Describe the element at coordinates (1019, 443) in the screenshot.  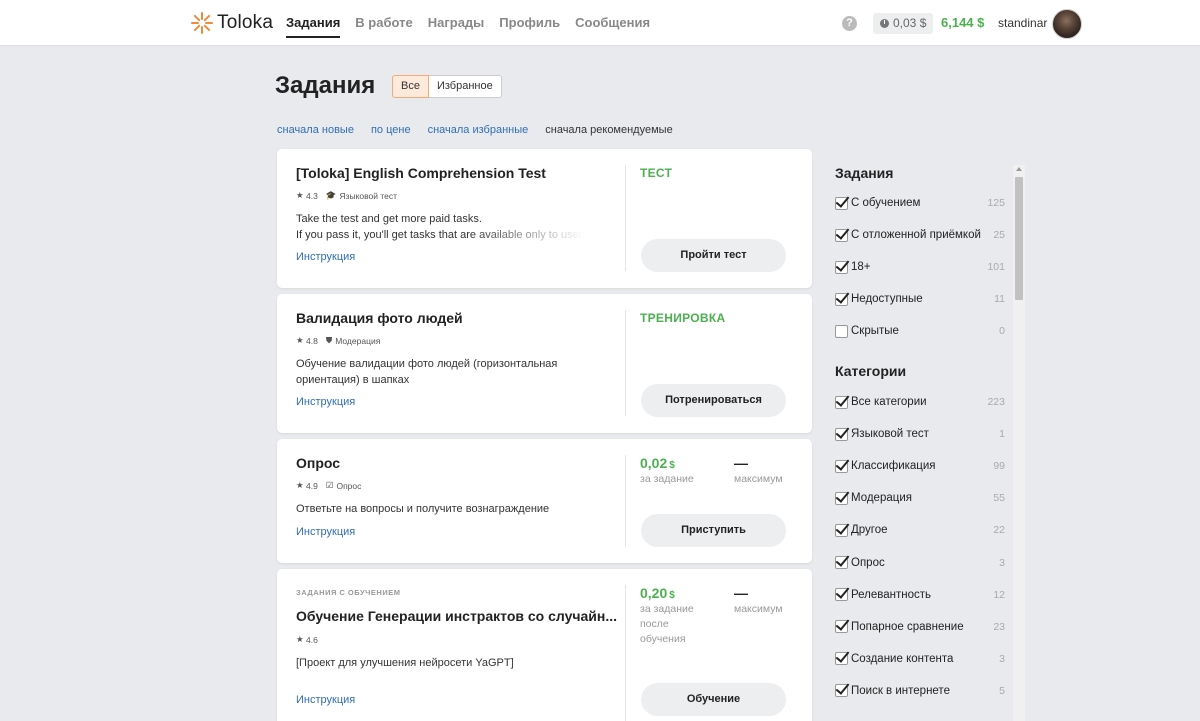
I see `scrollbar` at that location.